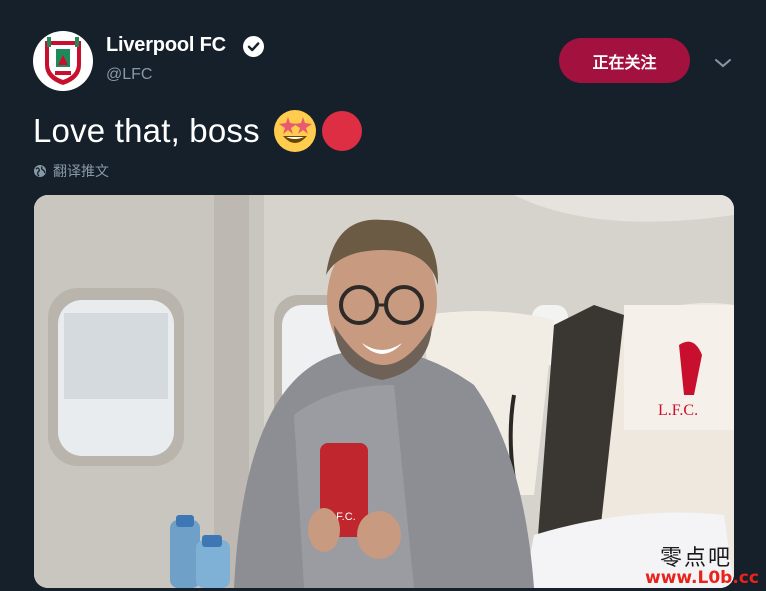 Image resolution: width=766 pixels, height=591 pixels. Describe the element at coordinates (294, 131) in the screenshot. I see `star-struck-emoji-icon` at that location.